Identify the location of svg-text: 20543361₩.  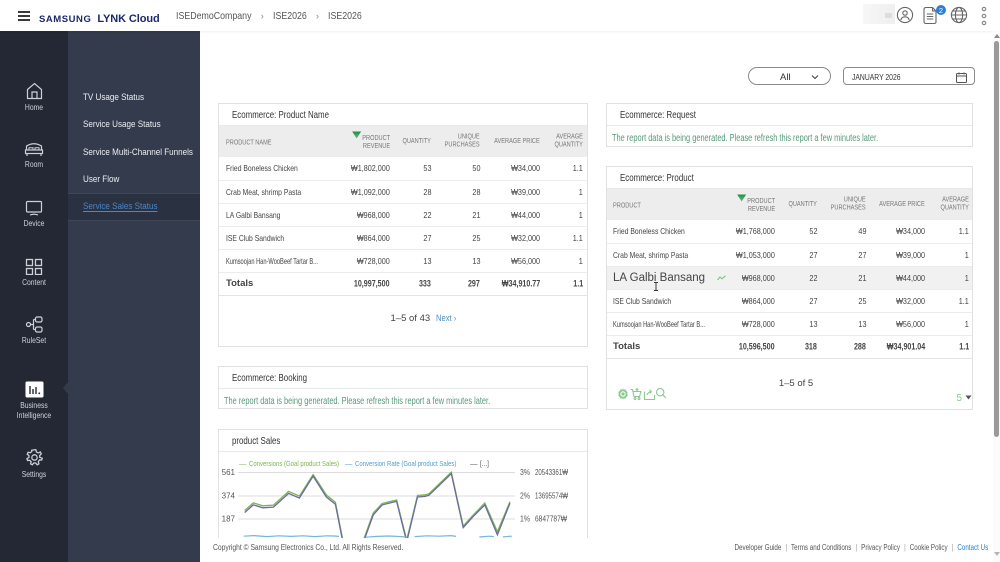
(551, 472).